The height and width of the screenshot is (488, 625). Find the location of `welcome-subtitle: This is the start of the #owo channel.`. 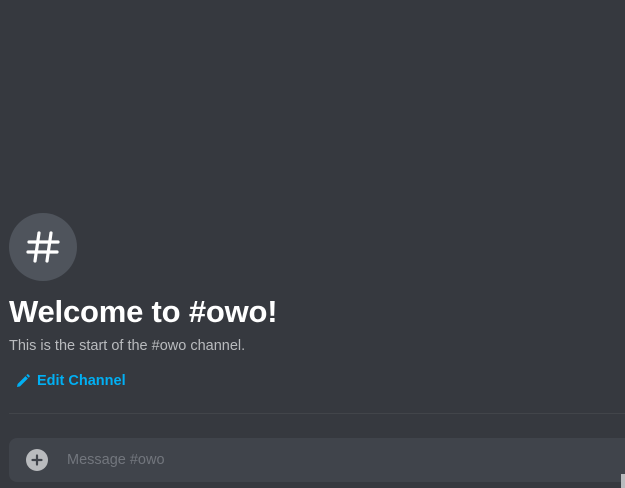

welcome-subtitle: This is the start of the #owo channel. is located at coordinates (127, 346).